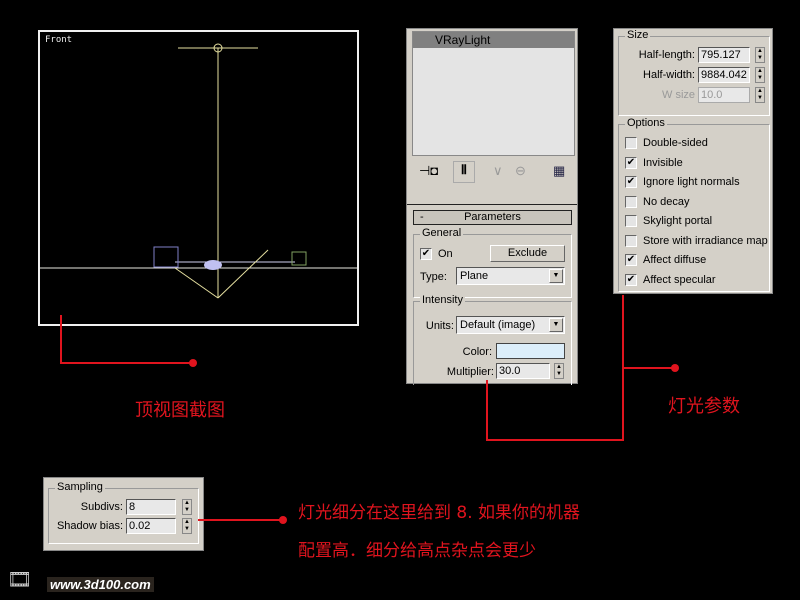 The image size is (800, 600). I want to click on site-logo: 🎞 www.3d100.com, so click(87, 580).